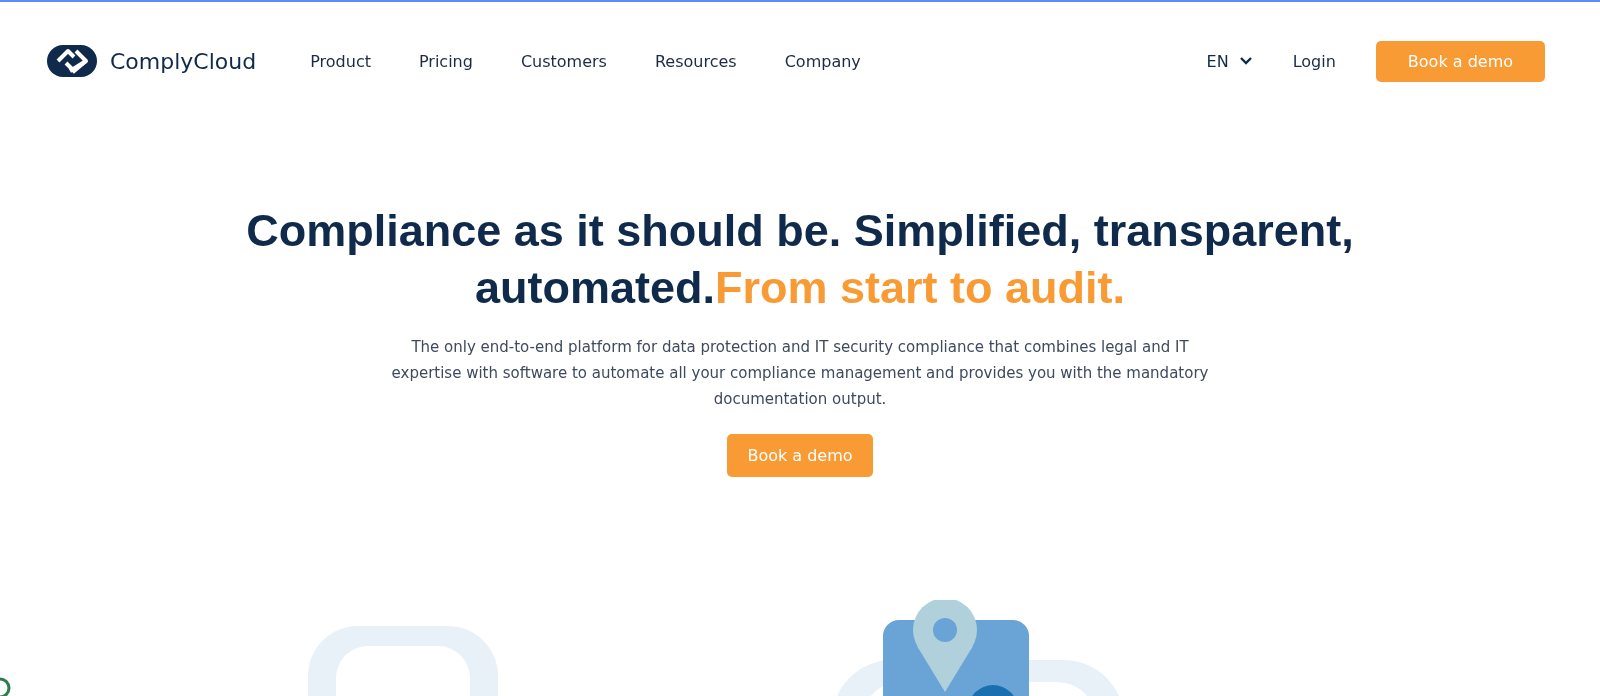 Image resolution: width=1600 pixels, height=696 pixels. I want to click on login-link: Login, so click(1314, 61).